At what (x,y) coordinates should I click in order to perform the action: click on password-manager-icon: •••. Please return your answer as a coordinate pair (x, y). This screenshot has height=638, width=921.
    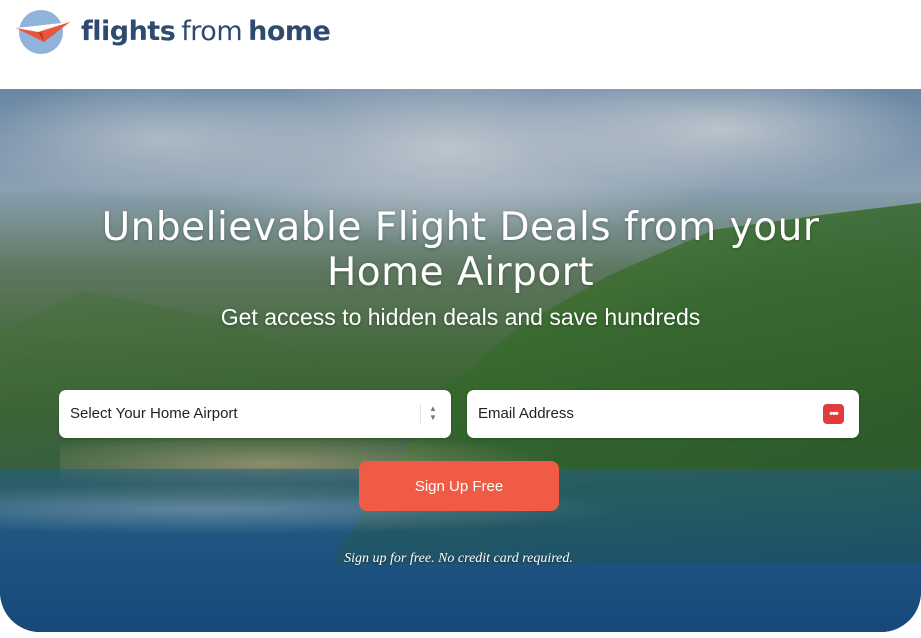
    Looking at the image, I should click on (833, 414).